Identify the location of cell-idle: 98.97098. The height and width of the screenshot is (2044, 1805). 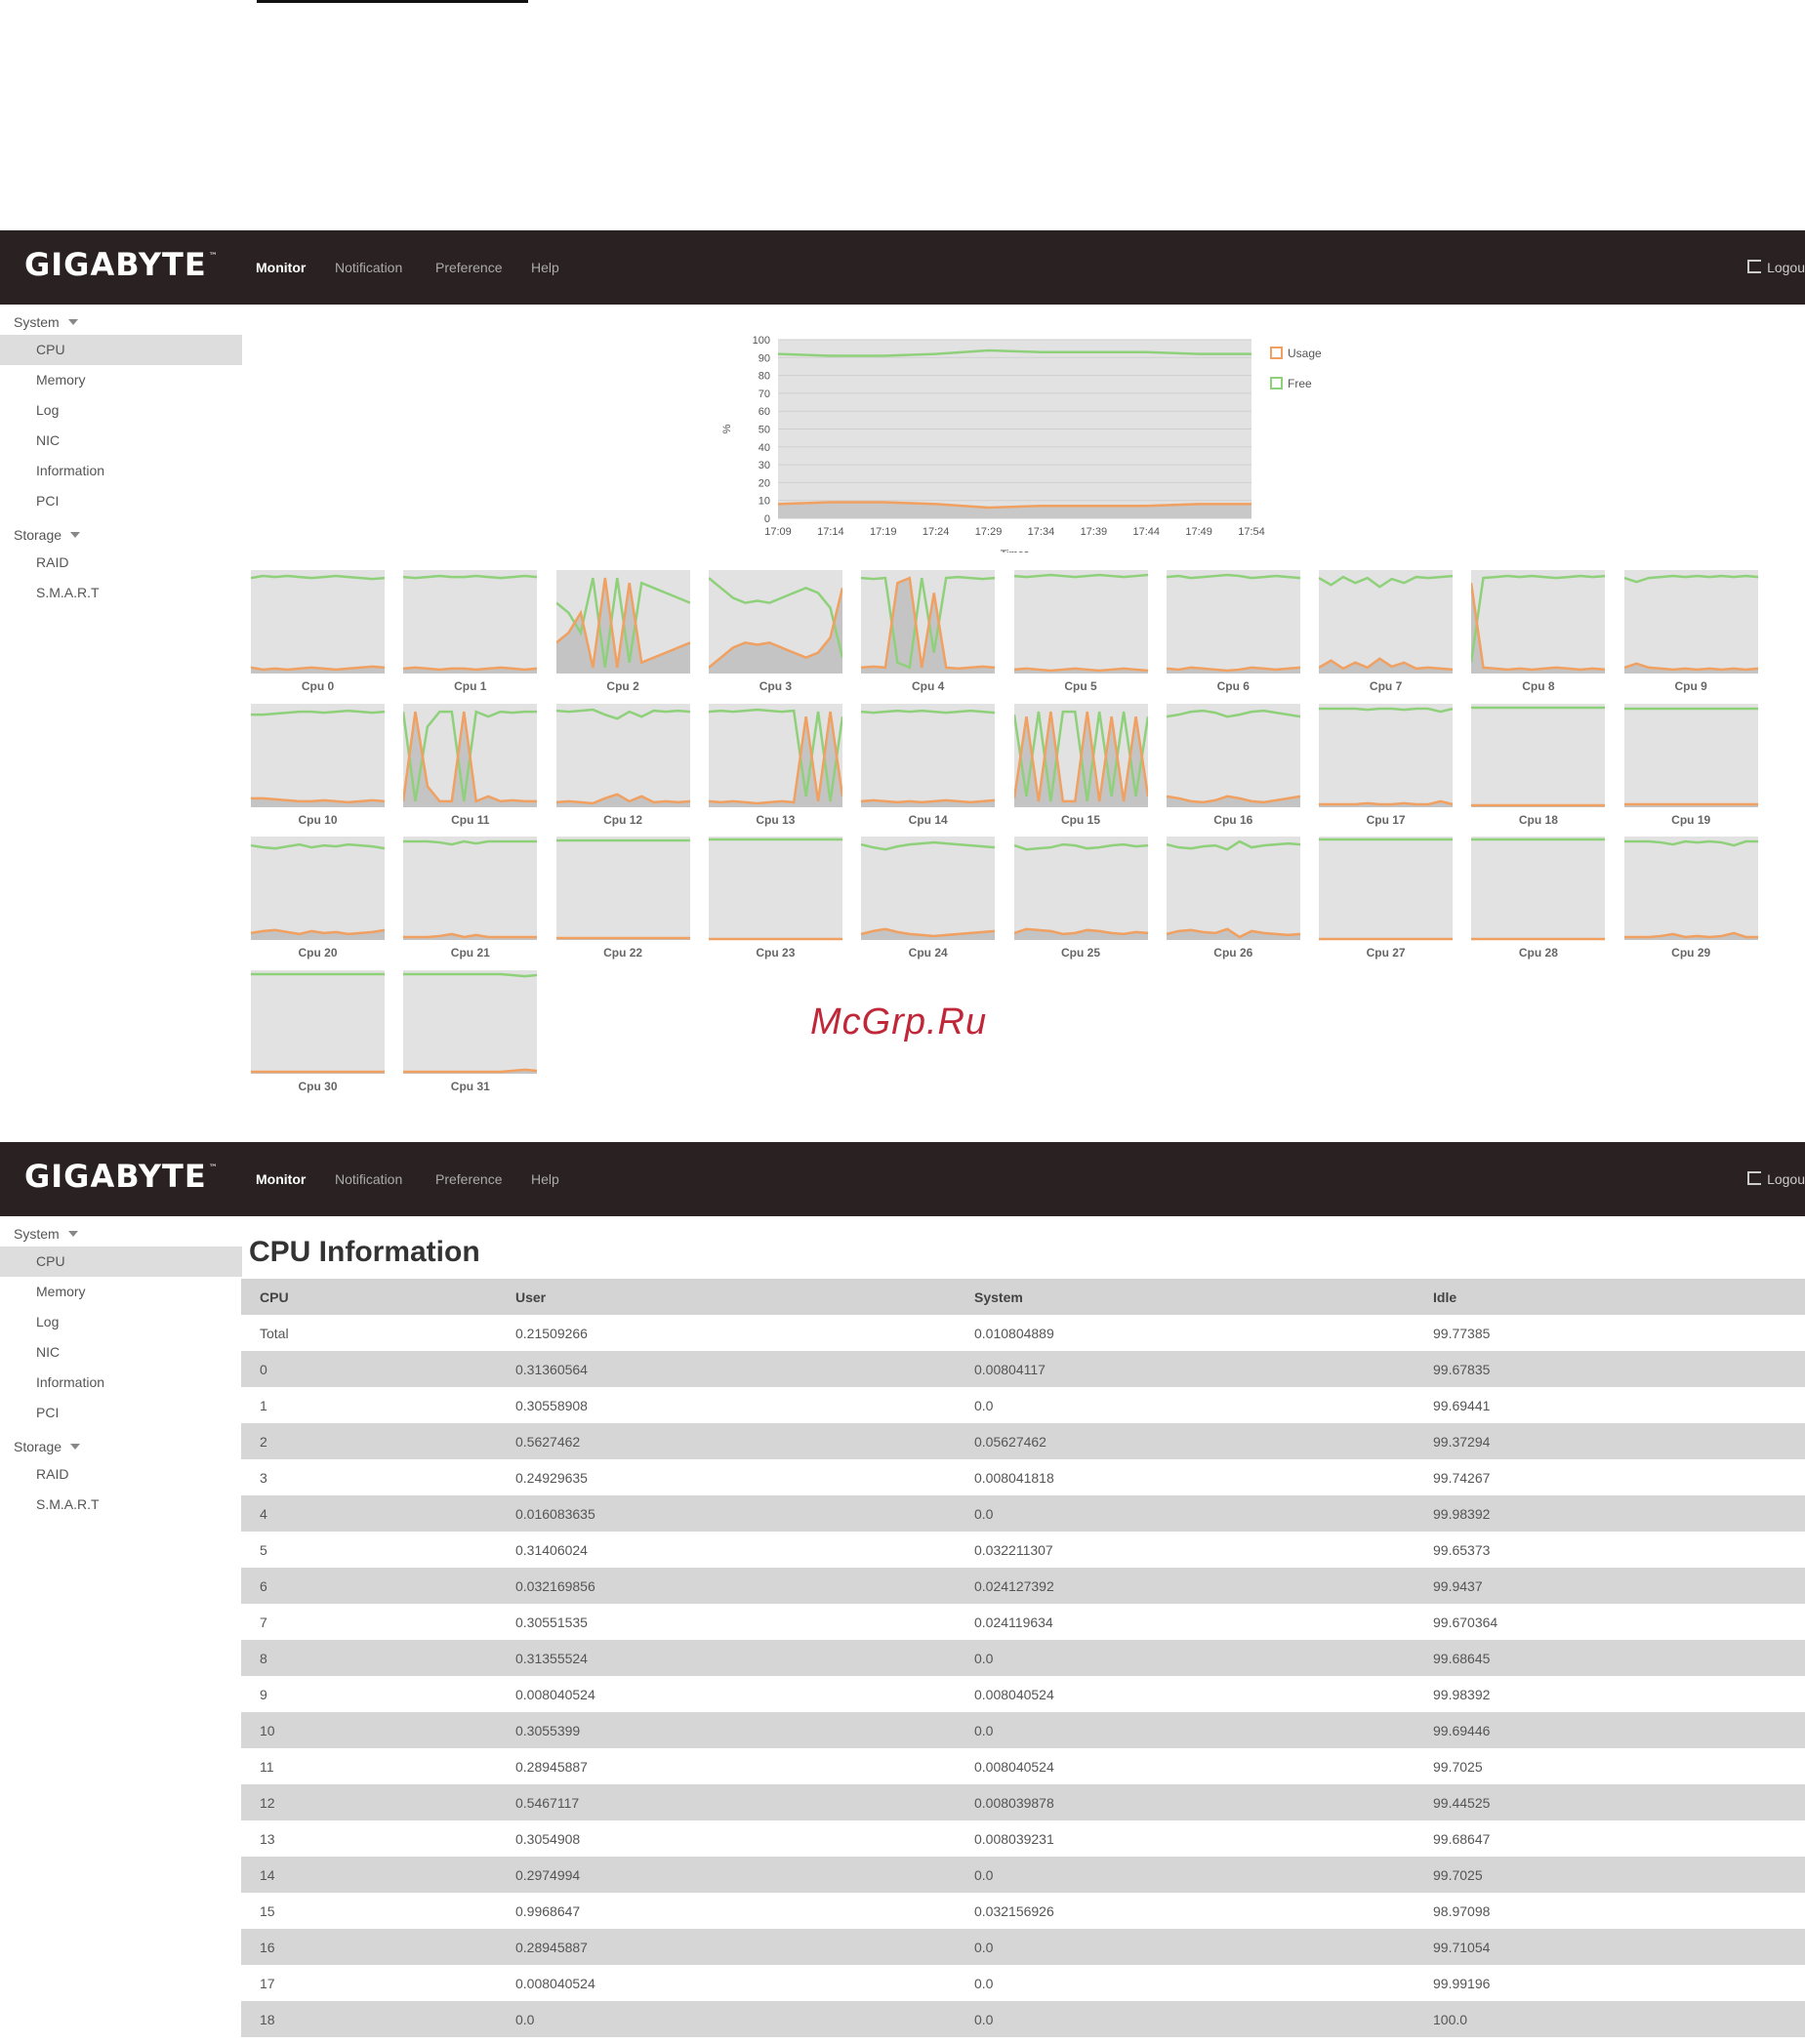
(1610, 1911).